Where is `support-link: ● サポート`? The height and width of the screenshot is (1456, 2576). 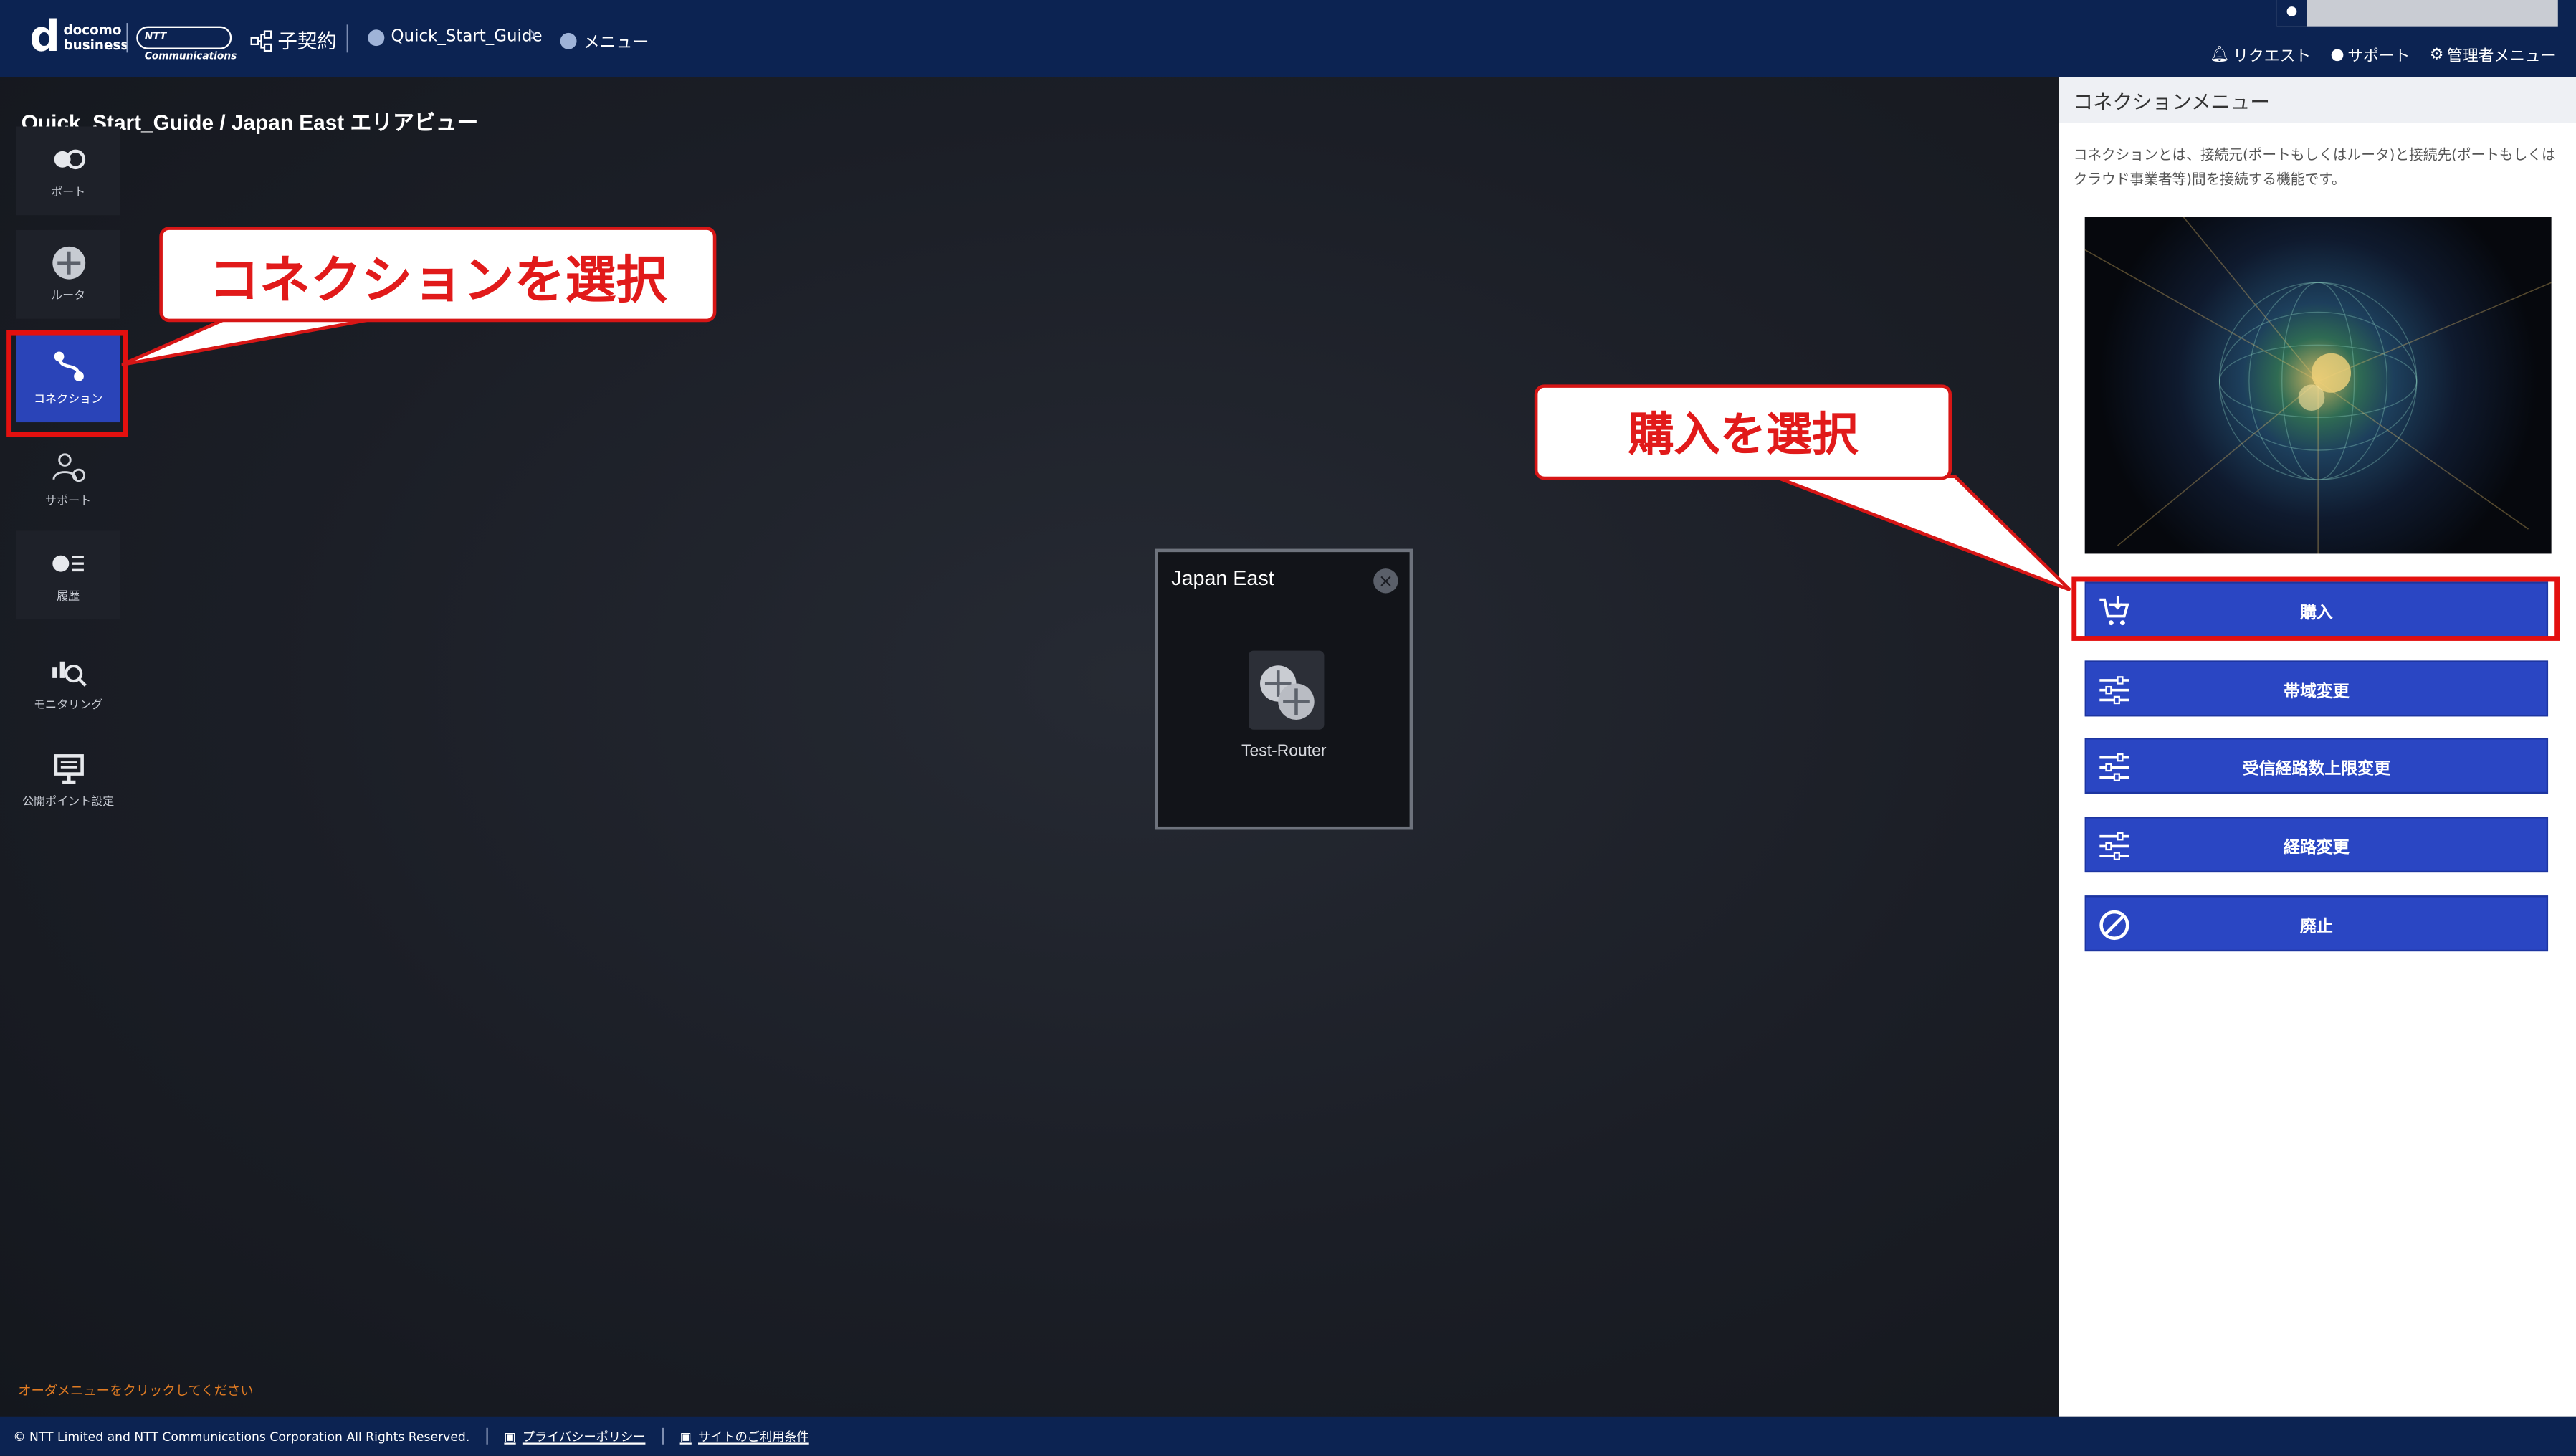
support-link: ● サポート is located at coordinates (2370, 54).